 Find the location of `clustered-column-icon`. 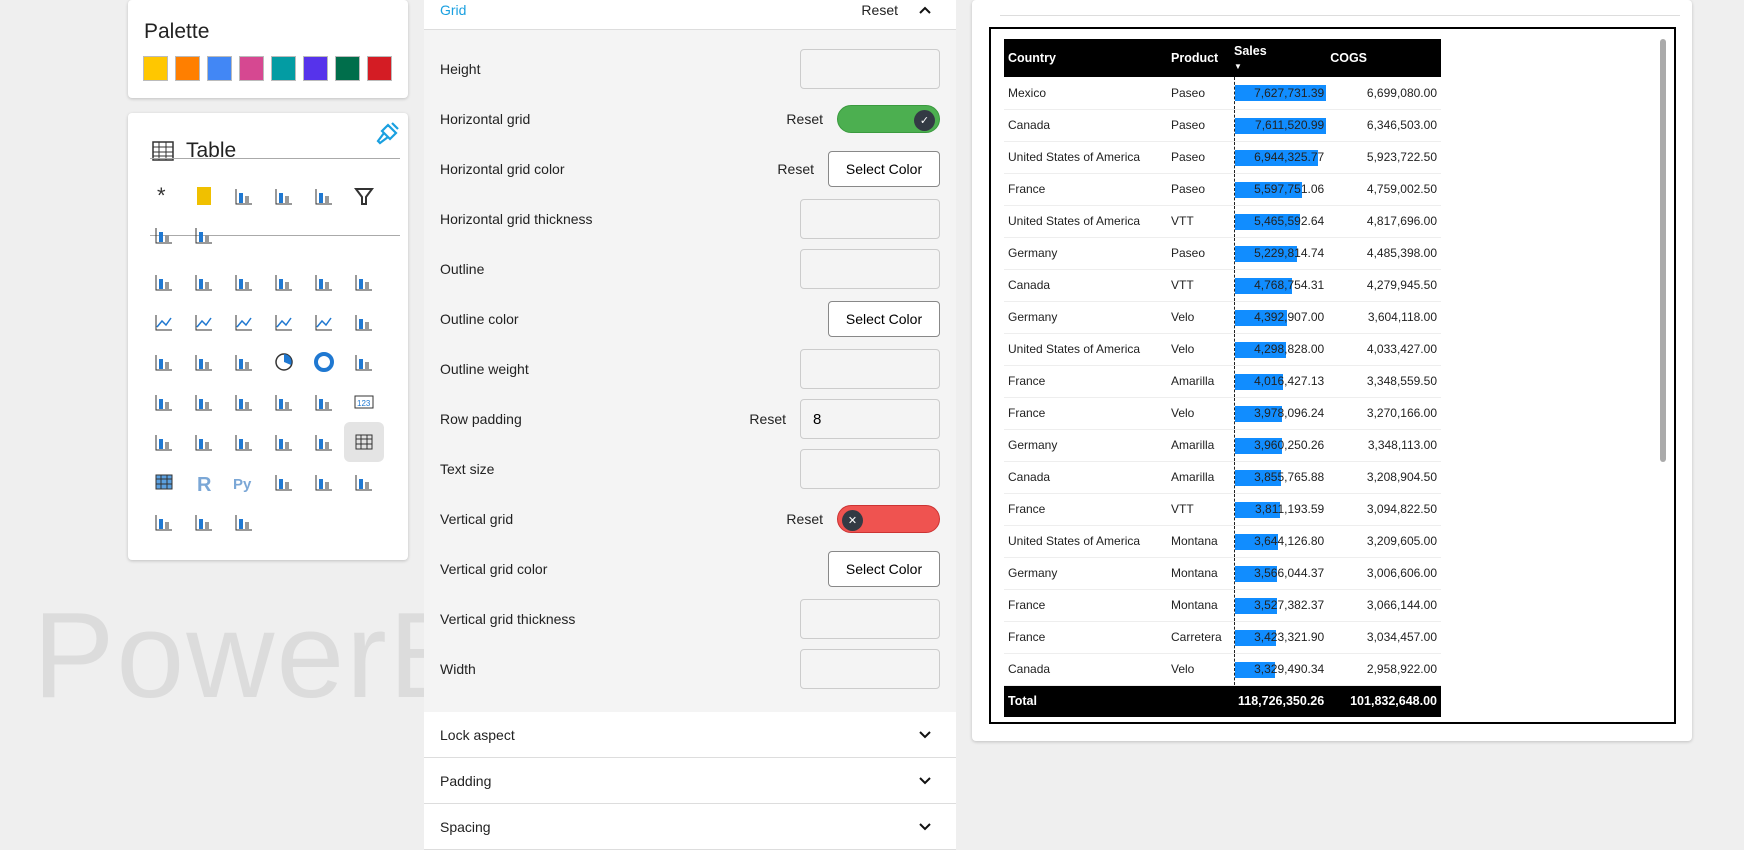

clustered-column-icon is located at coordinates (284, 282).